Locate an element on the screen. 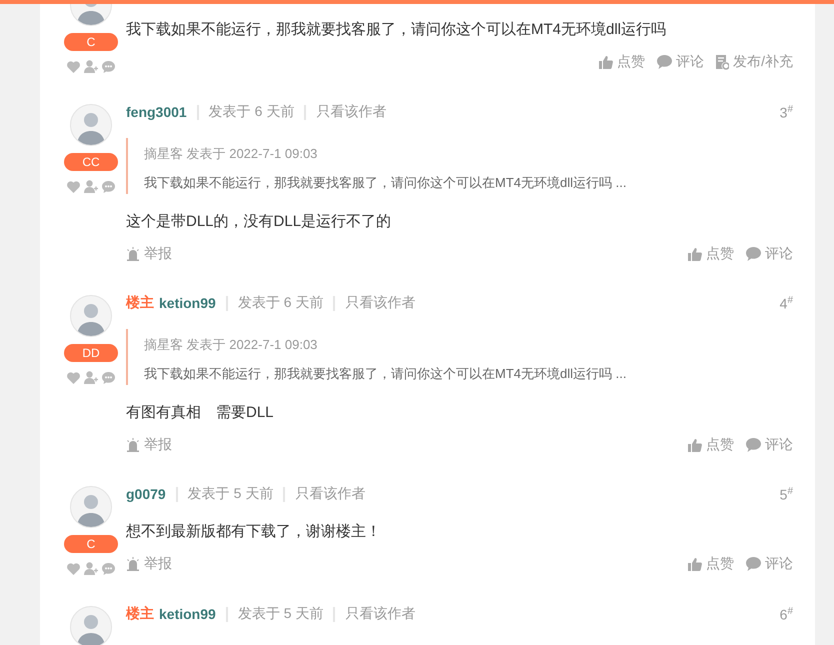  floor-number: 4$^{#}$ is located at coordinates (786, 303).